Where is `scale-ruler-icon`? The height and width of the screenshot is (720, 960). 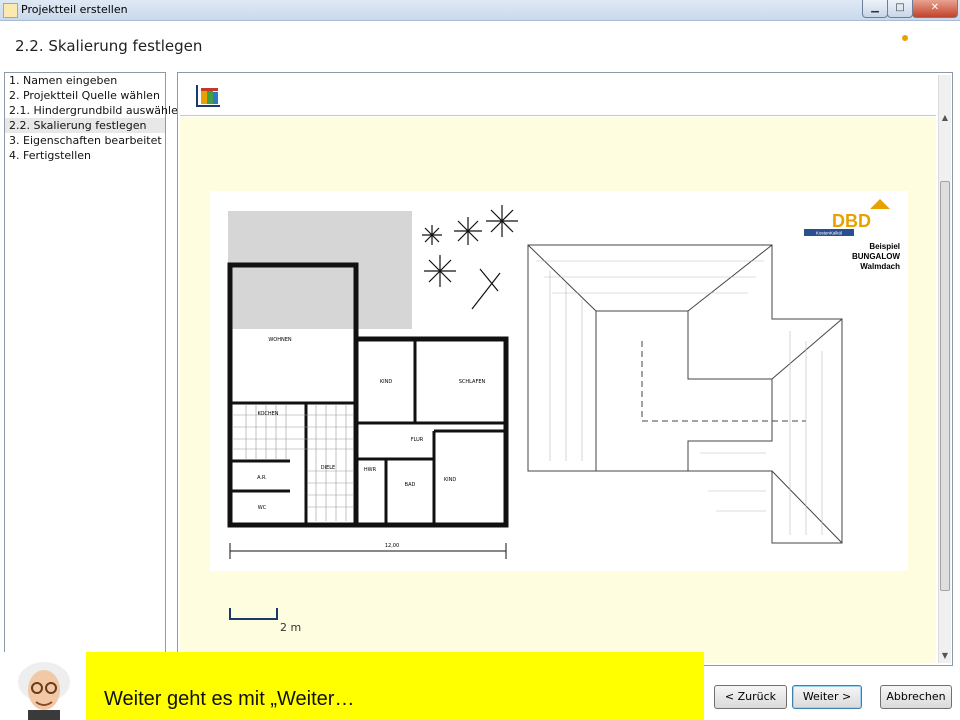
scale-ruler-icon is located at coordinates (209, 96).